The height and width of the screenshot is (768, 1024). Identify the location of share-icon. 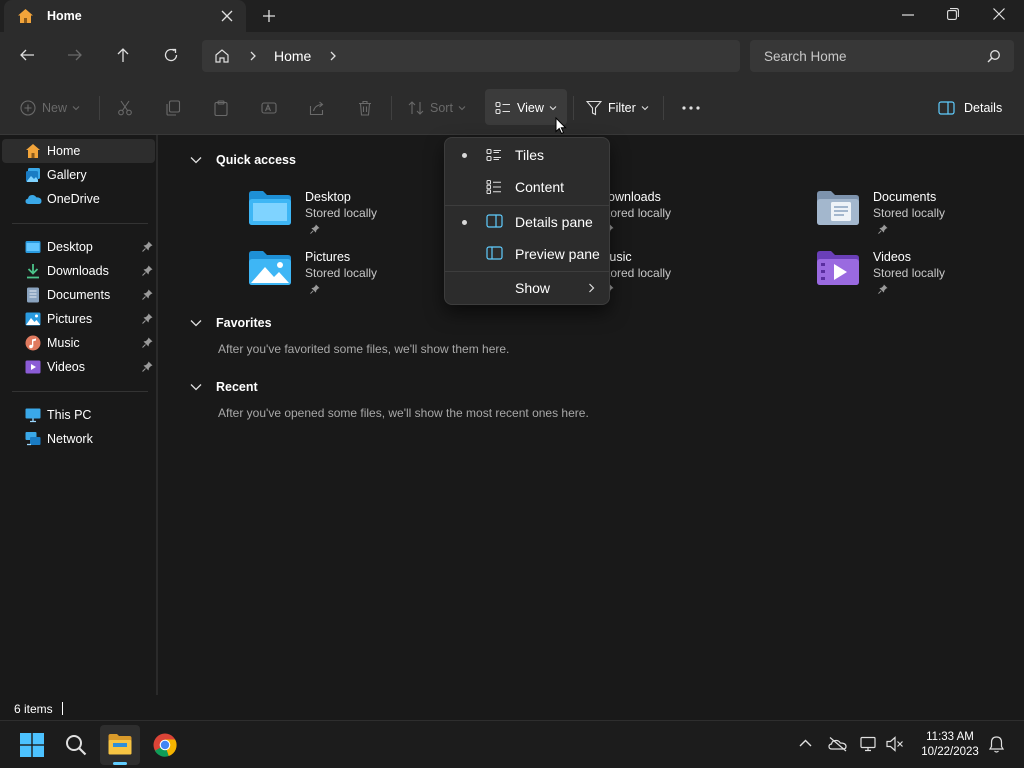
(317, 108).